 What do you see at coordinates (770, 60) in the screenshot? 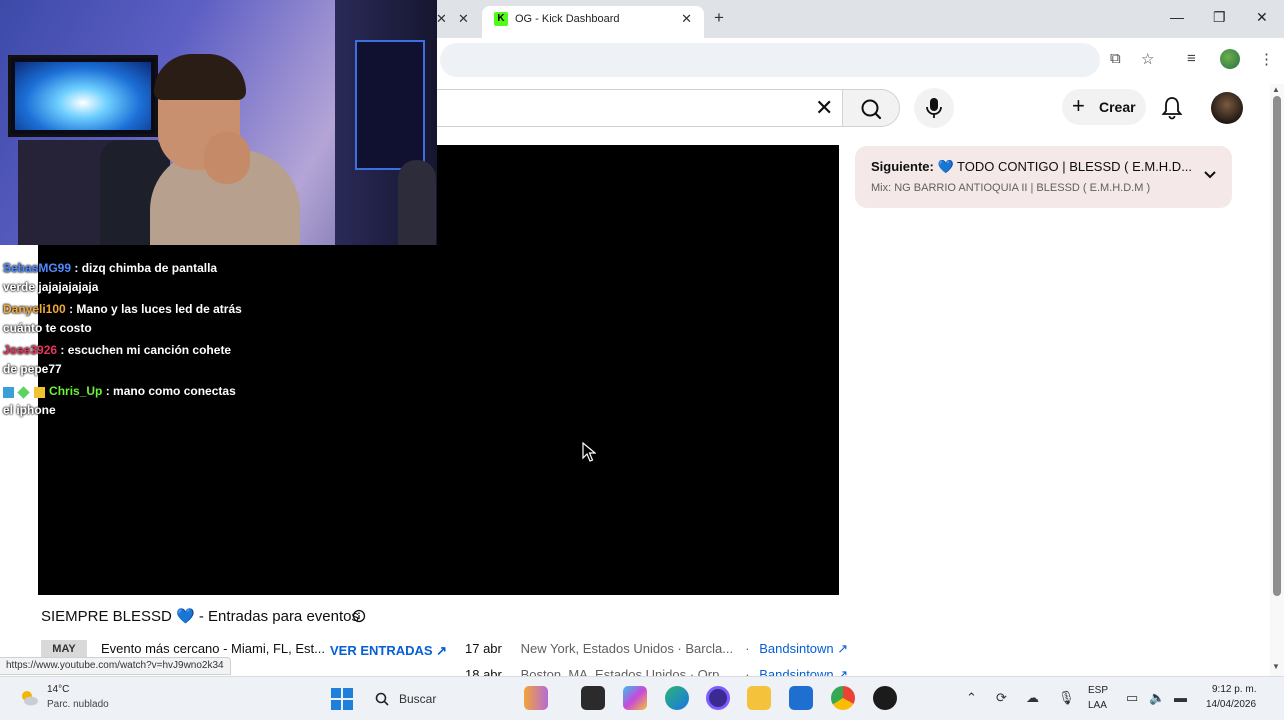
I see `address-bar` at bounding box center [770, 60].